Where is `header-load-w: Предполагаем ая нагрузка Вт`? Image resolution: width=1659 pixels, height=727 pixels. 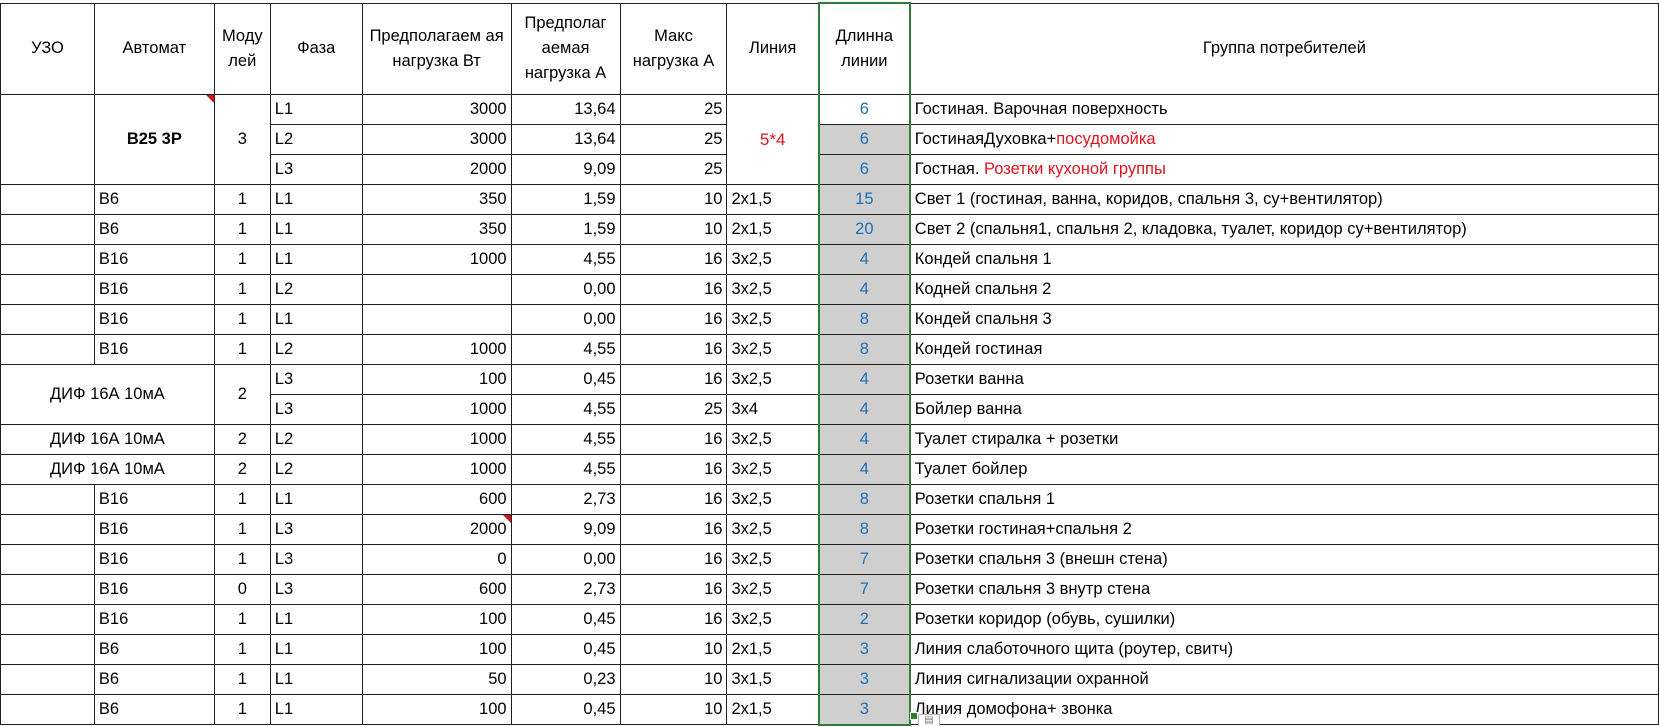 header-load-w: Предполагаем ая нагрузка Вт is located at coordinates (436, 48).